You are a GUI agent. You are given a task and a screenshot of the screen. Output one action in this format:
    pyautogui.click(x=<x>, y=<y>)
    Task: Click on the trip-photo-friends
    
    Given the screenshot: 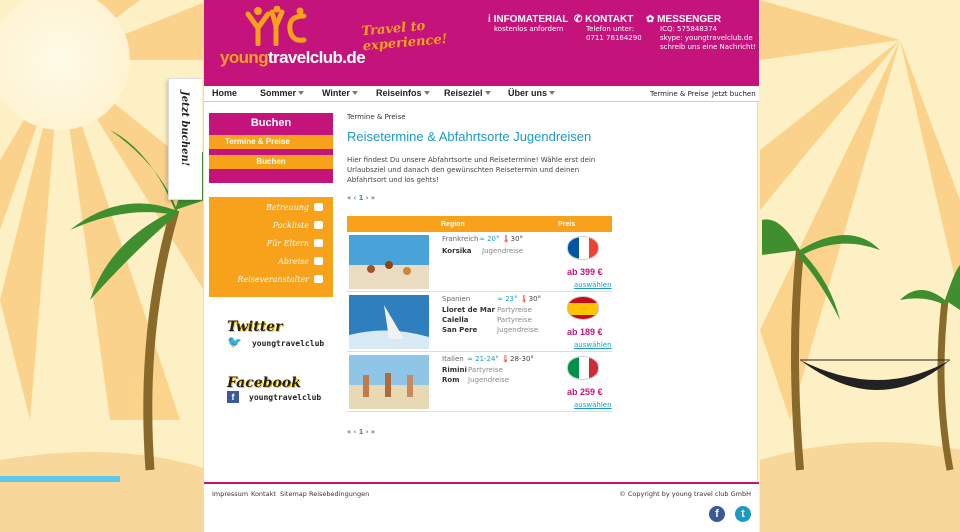 What is the action you would take?
    pyautogui.click(x=389, y=382)
    